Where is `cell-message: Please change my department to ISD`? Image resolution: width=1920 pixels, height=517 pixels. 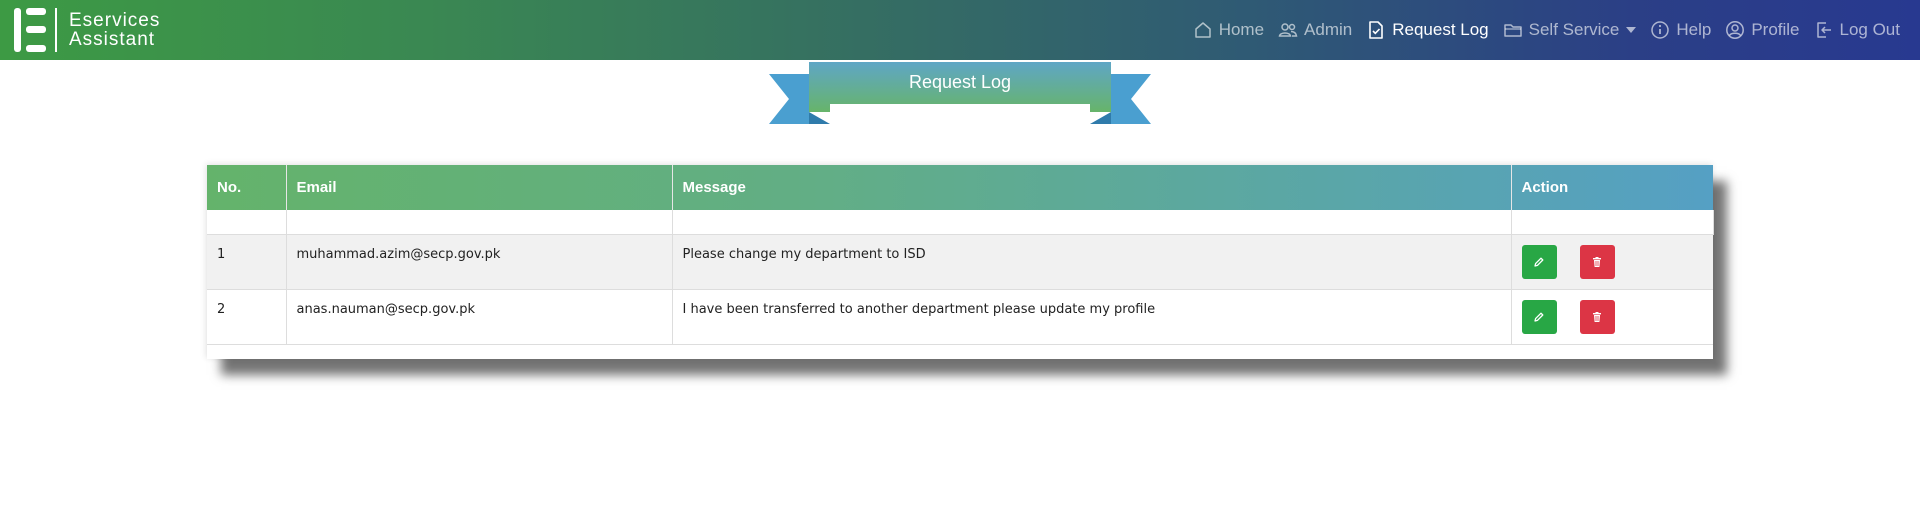
cell-message: Please change my department to ISD is located at coordinates (1092, 262).